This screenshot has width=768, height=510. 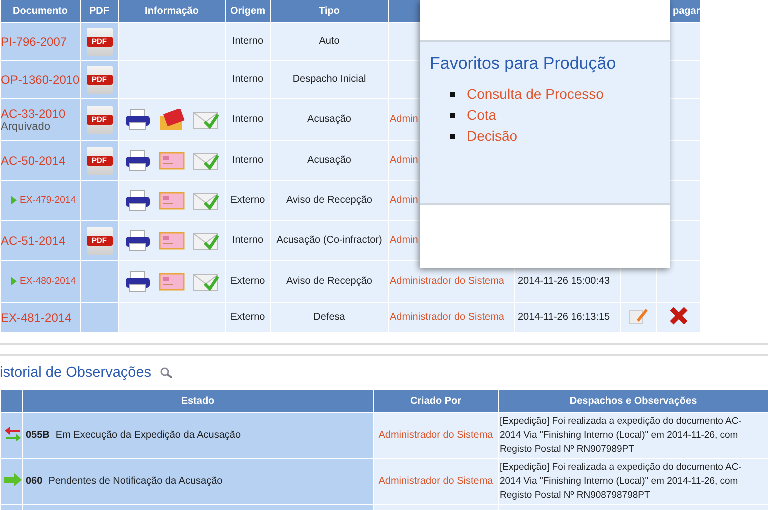 I want to click on section-title: istorial de Observações, so click(x=76, y=373).